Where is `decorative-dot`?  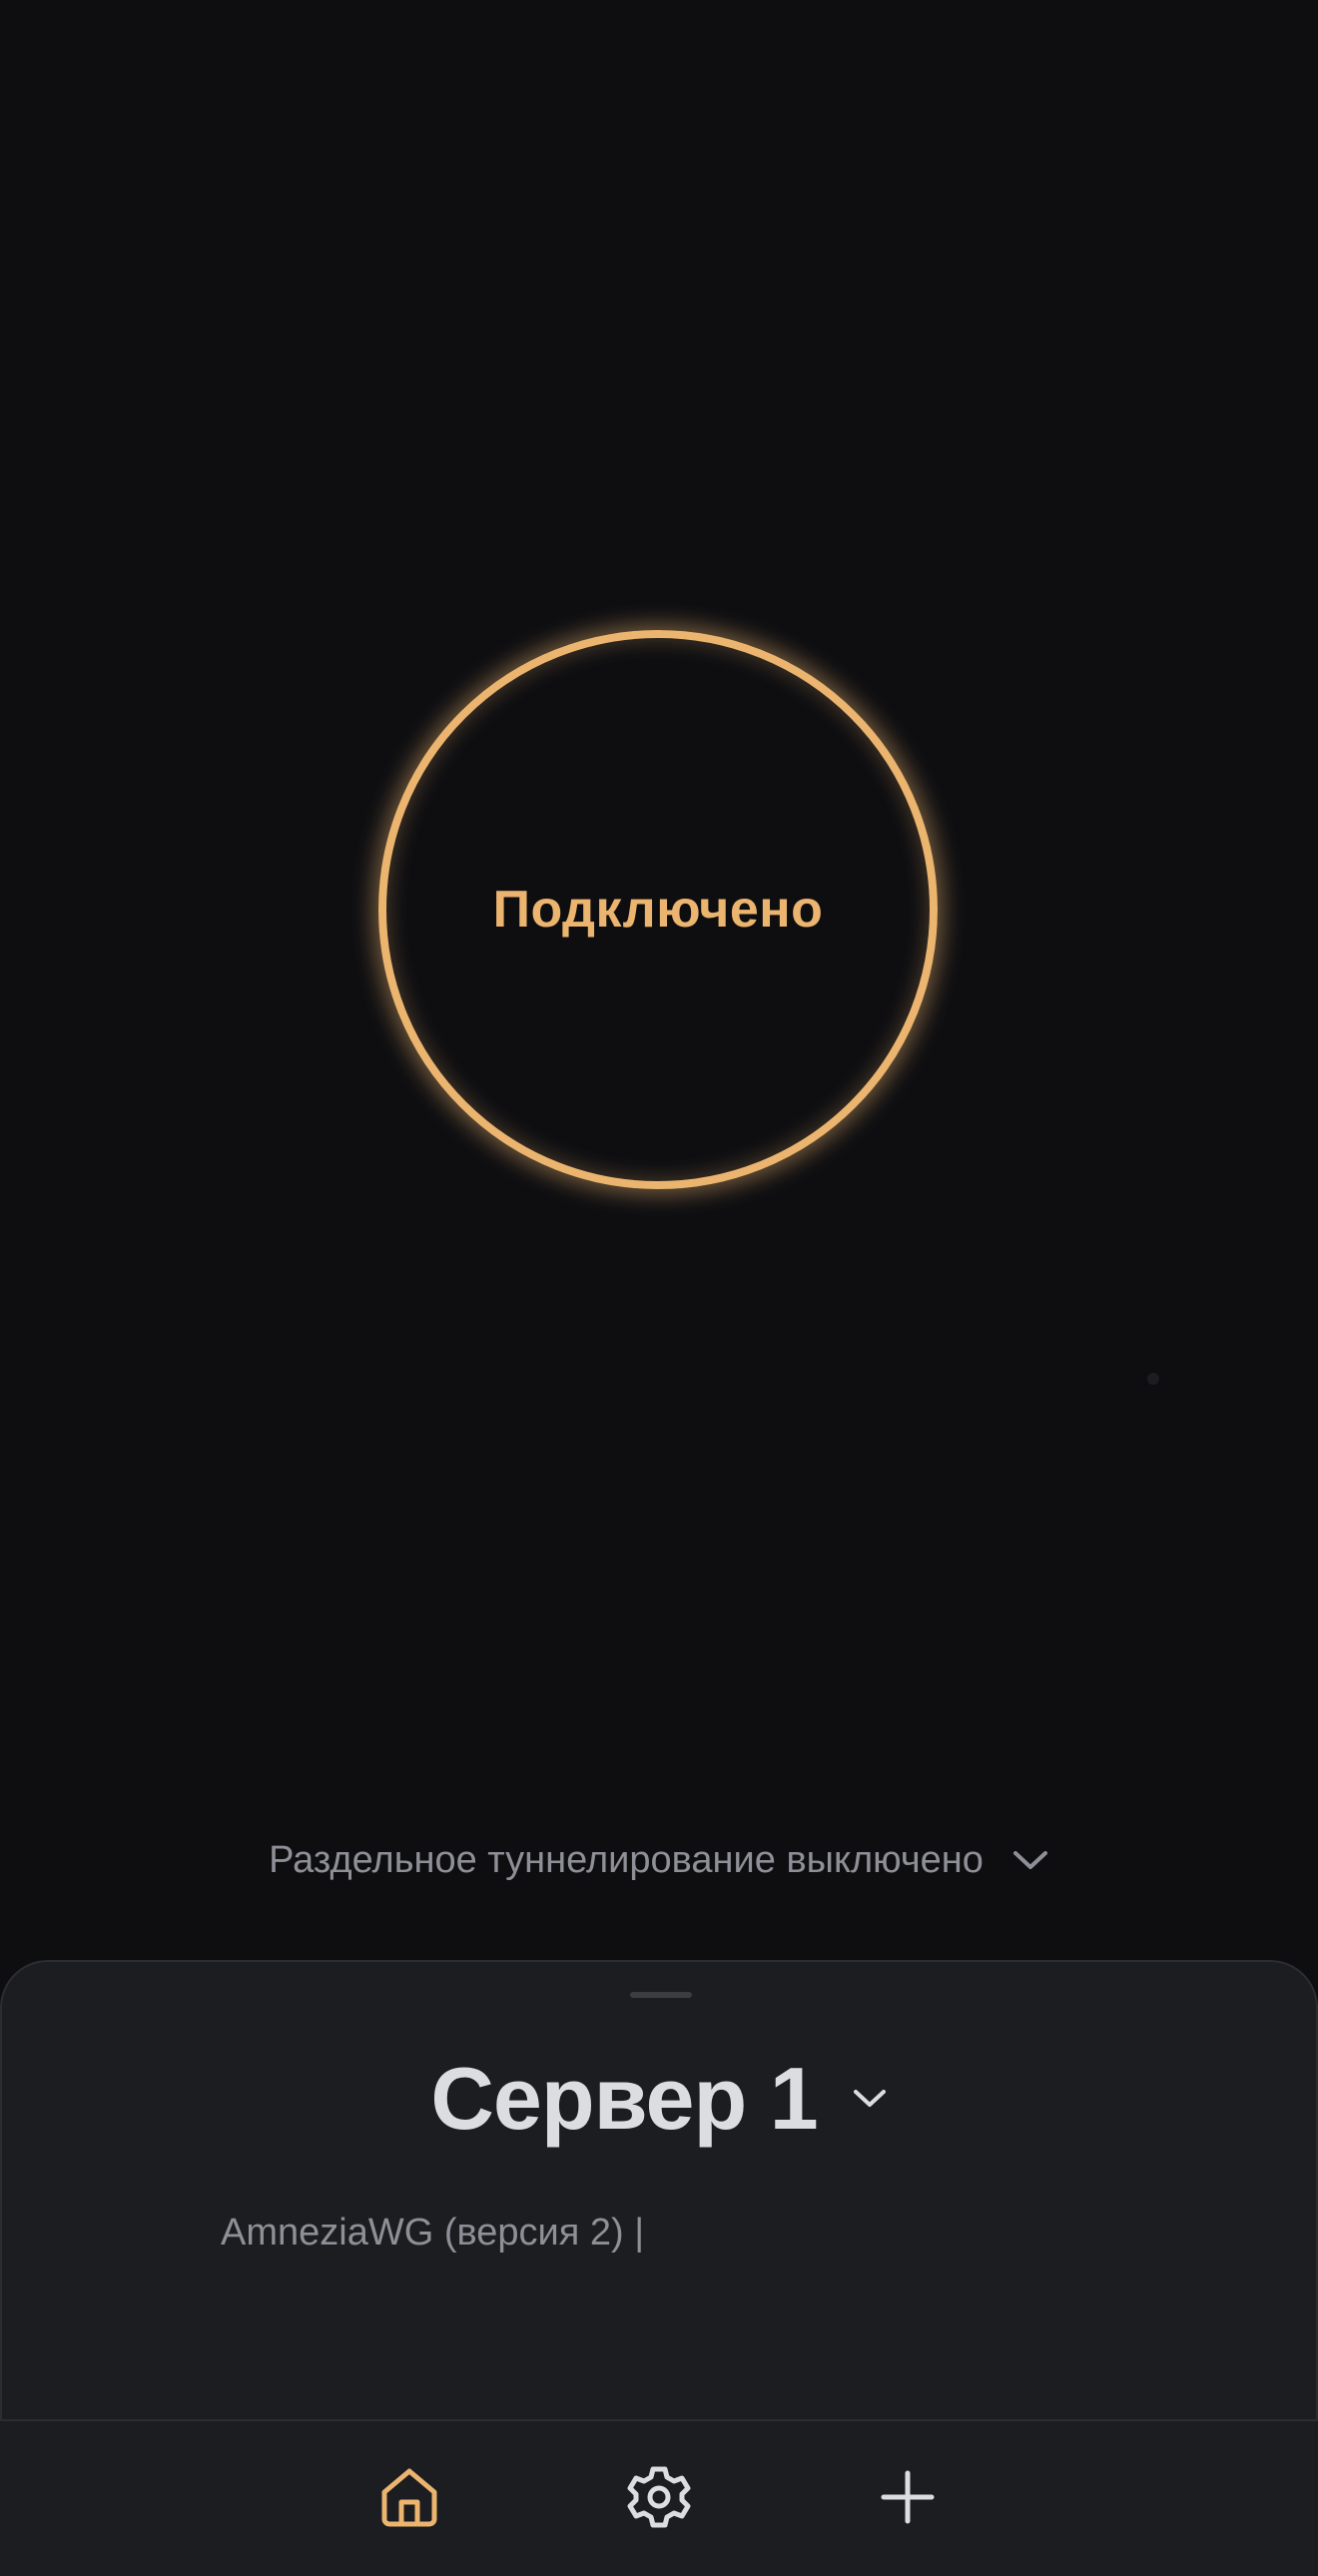 decorative-dot is located at coordinates (1153, 1379).